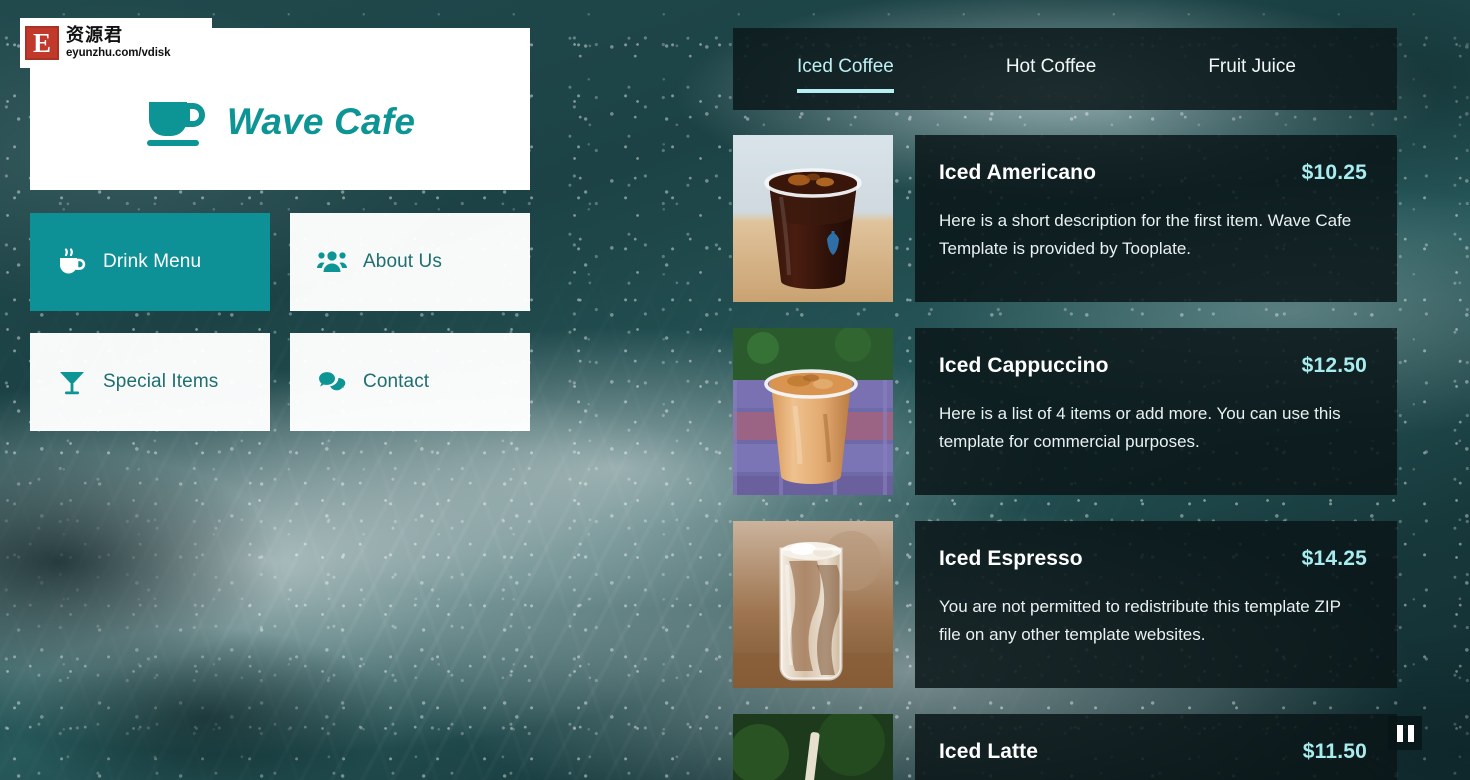 The image size is (1470, 780). What do you see at coordinates (1405, 733) in the screenshot?
I see `pause-button` at bounding box center [1405, 733].